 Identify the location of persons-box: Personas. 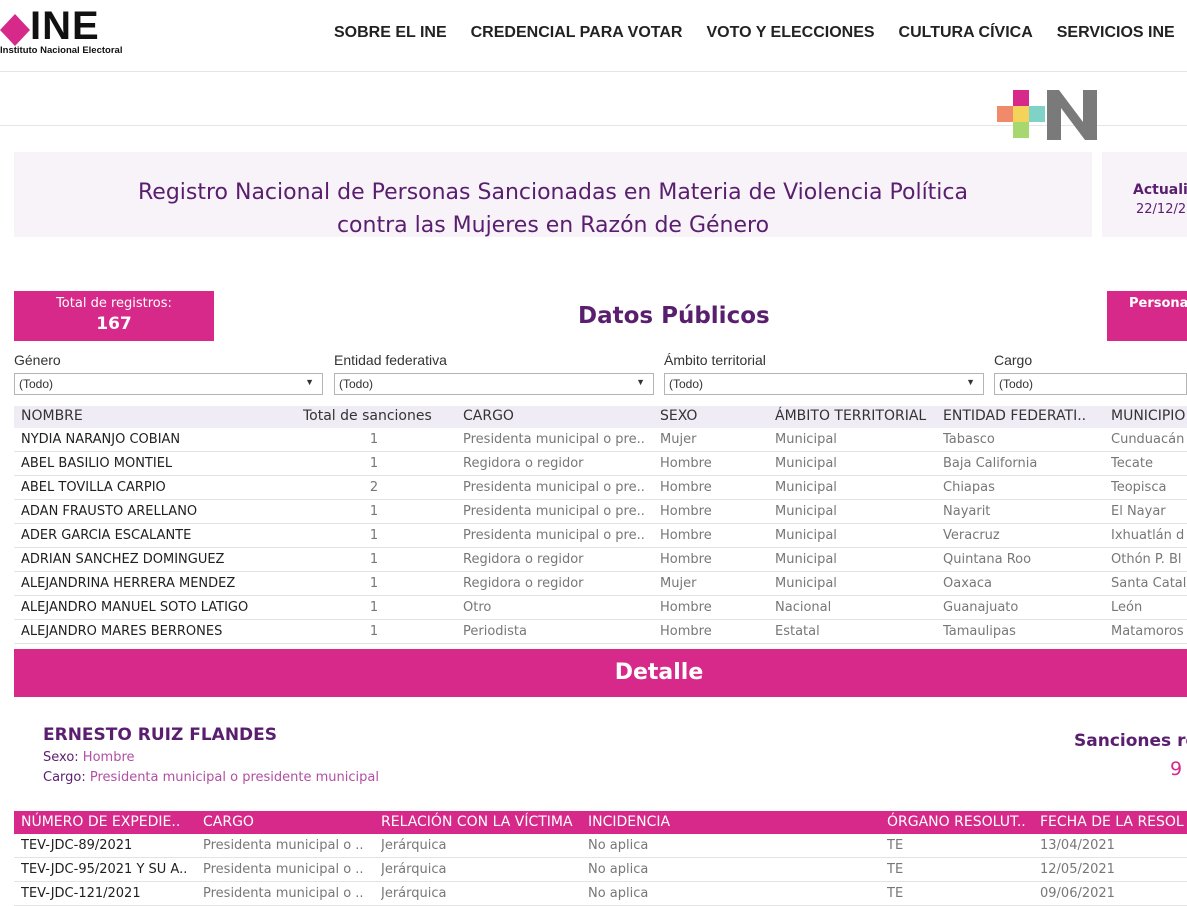
(1147, 316).